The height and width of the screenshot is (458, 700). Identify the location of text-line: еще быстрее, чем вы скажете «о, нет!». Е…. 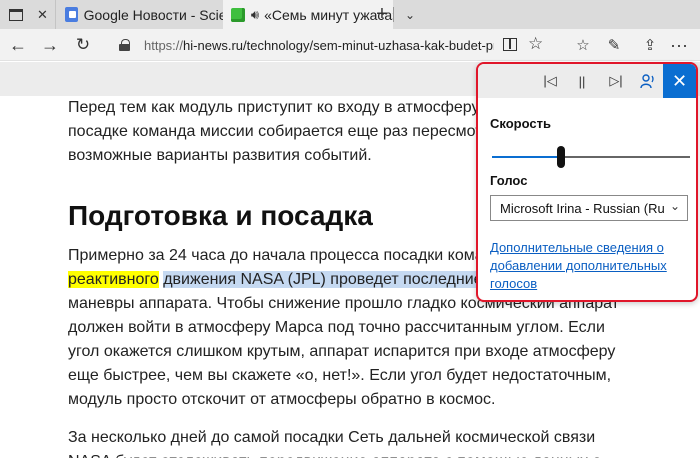
(340, 375).